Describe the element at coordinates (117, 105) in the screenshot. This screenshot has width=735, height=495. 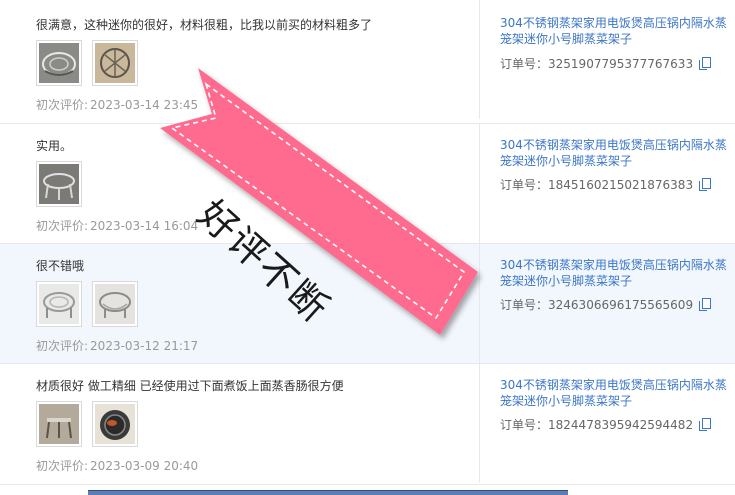
I see `review-date: 初次评价: 2023-03-14 23:45` at that location.